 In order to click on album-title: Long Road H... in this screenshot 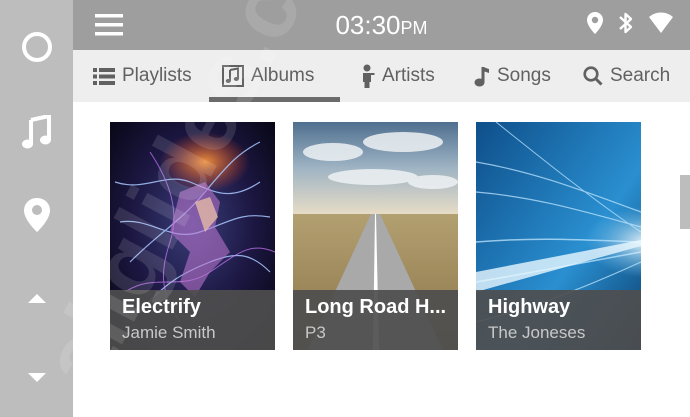, I will do `click(376, 307)`.